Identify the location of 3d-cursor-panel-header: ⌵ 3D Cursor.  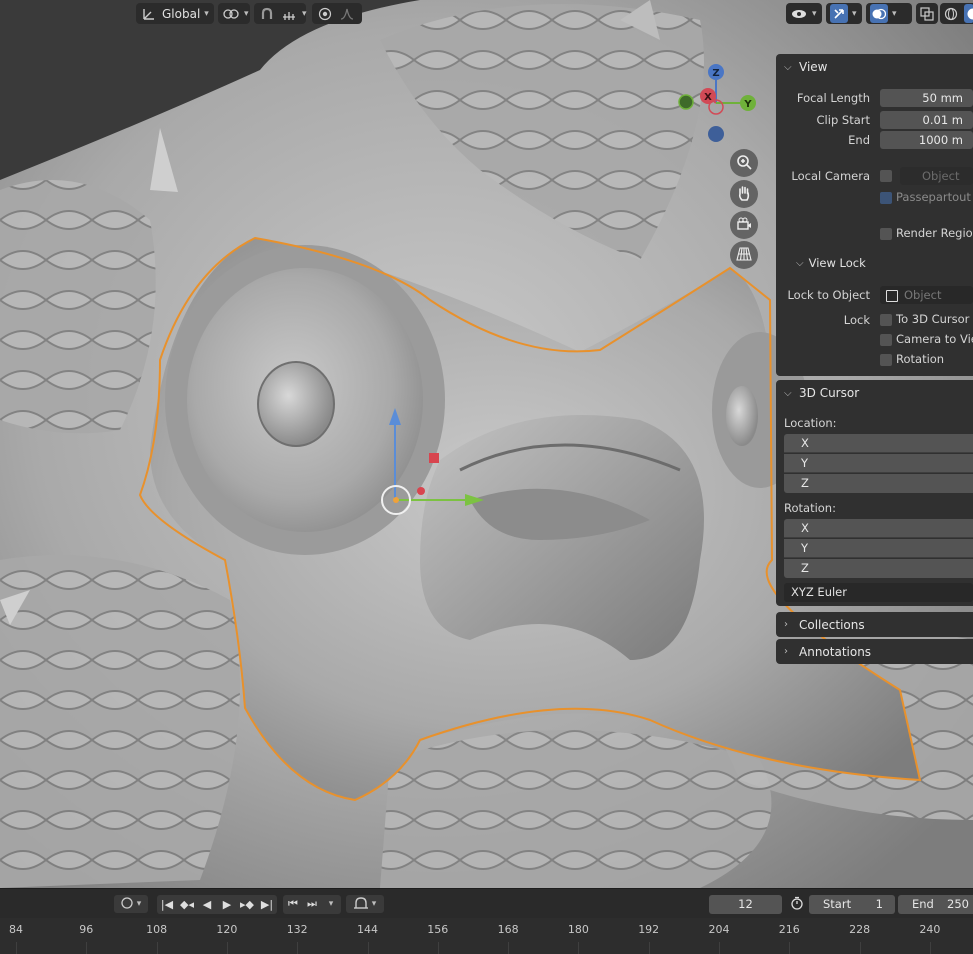
(874, 393).